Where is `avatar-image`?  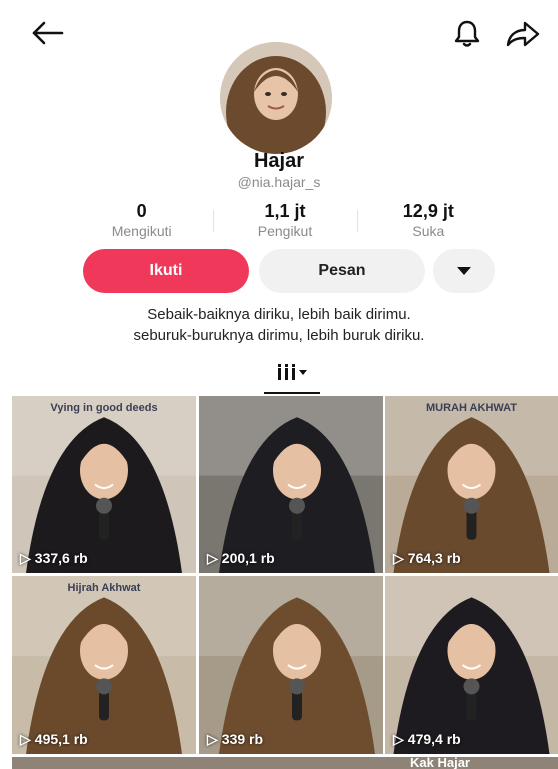 avatar-image is located at coordinates (276, 98).